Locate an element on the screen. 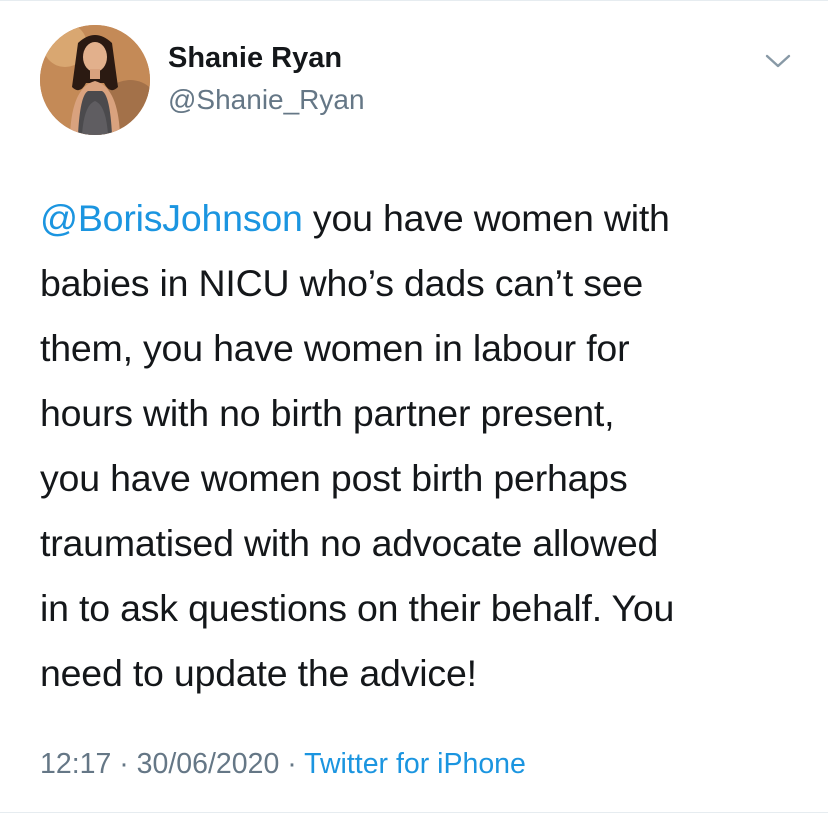 Image resolution: width=828 pixels, height=816 pixels. tweet-time: 12:17 is located at coordinates (75, 764).